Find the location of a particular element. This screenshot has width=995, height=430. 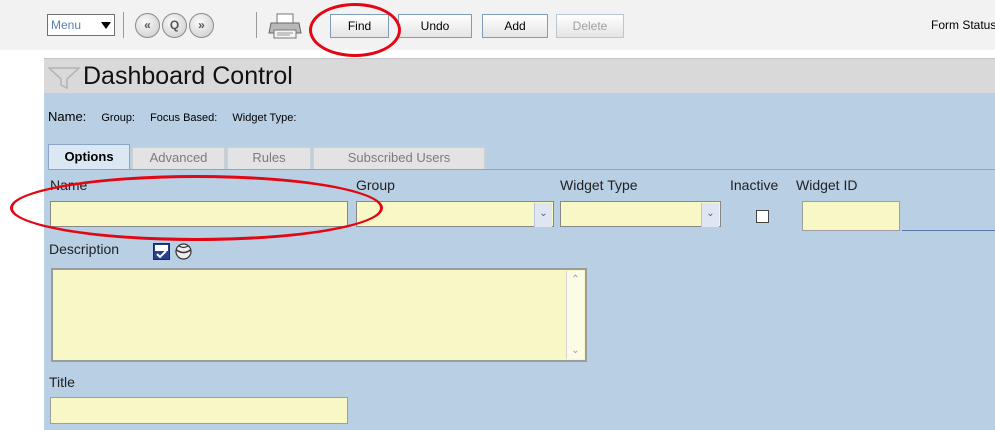

tab-subscribed-users: Subscribed Users is located at coordinates (399, 158).